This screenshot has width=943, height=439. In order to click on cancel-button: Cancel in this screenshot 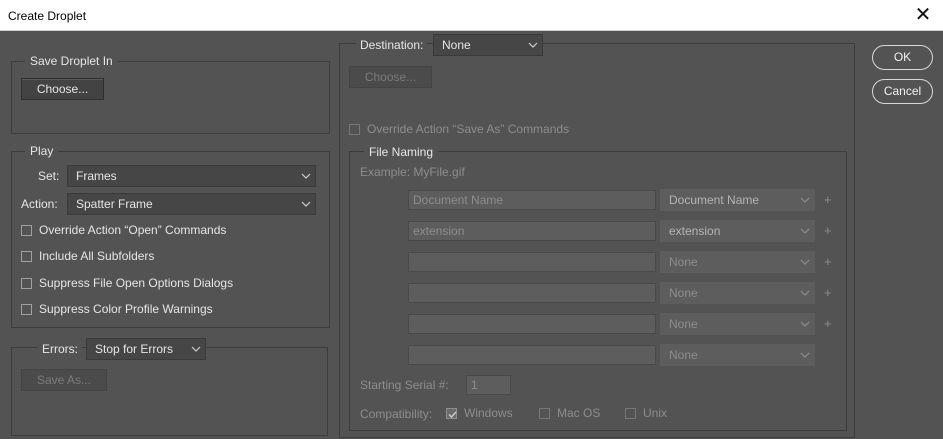, I will do `click(902, 91)`.